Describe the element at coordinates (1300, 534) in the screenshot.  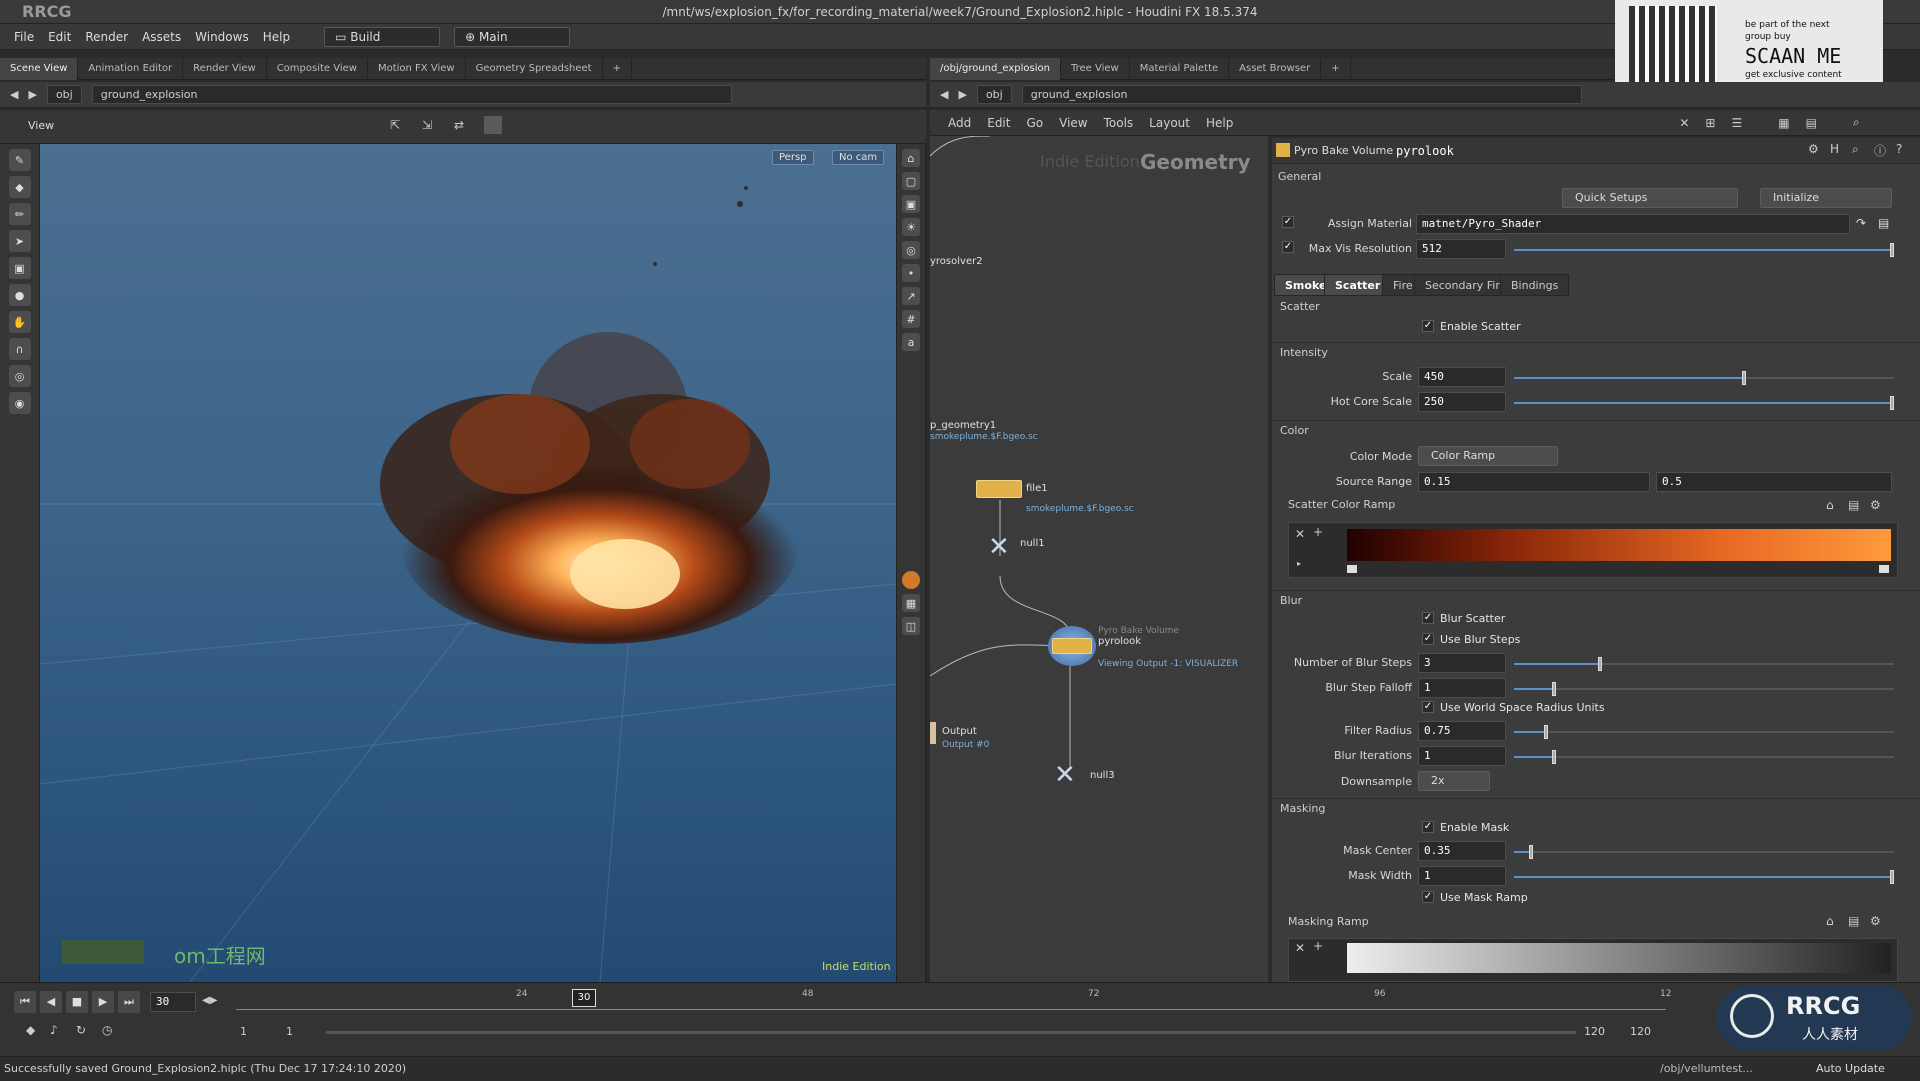
I see `ramp-remove-icon: ✕` at that location.